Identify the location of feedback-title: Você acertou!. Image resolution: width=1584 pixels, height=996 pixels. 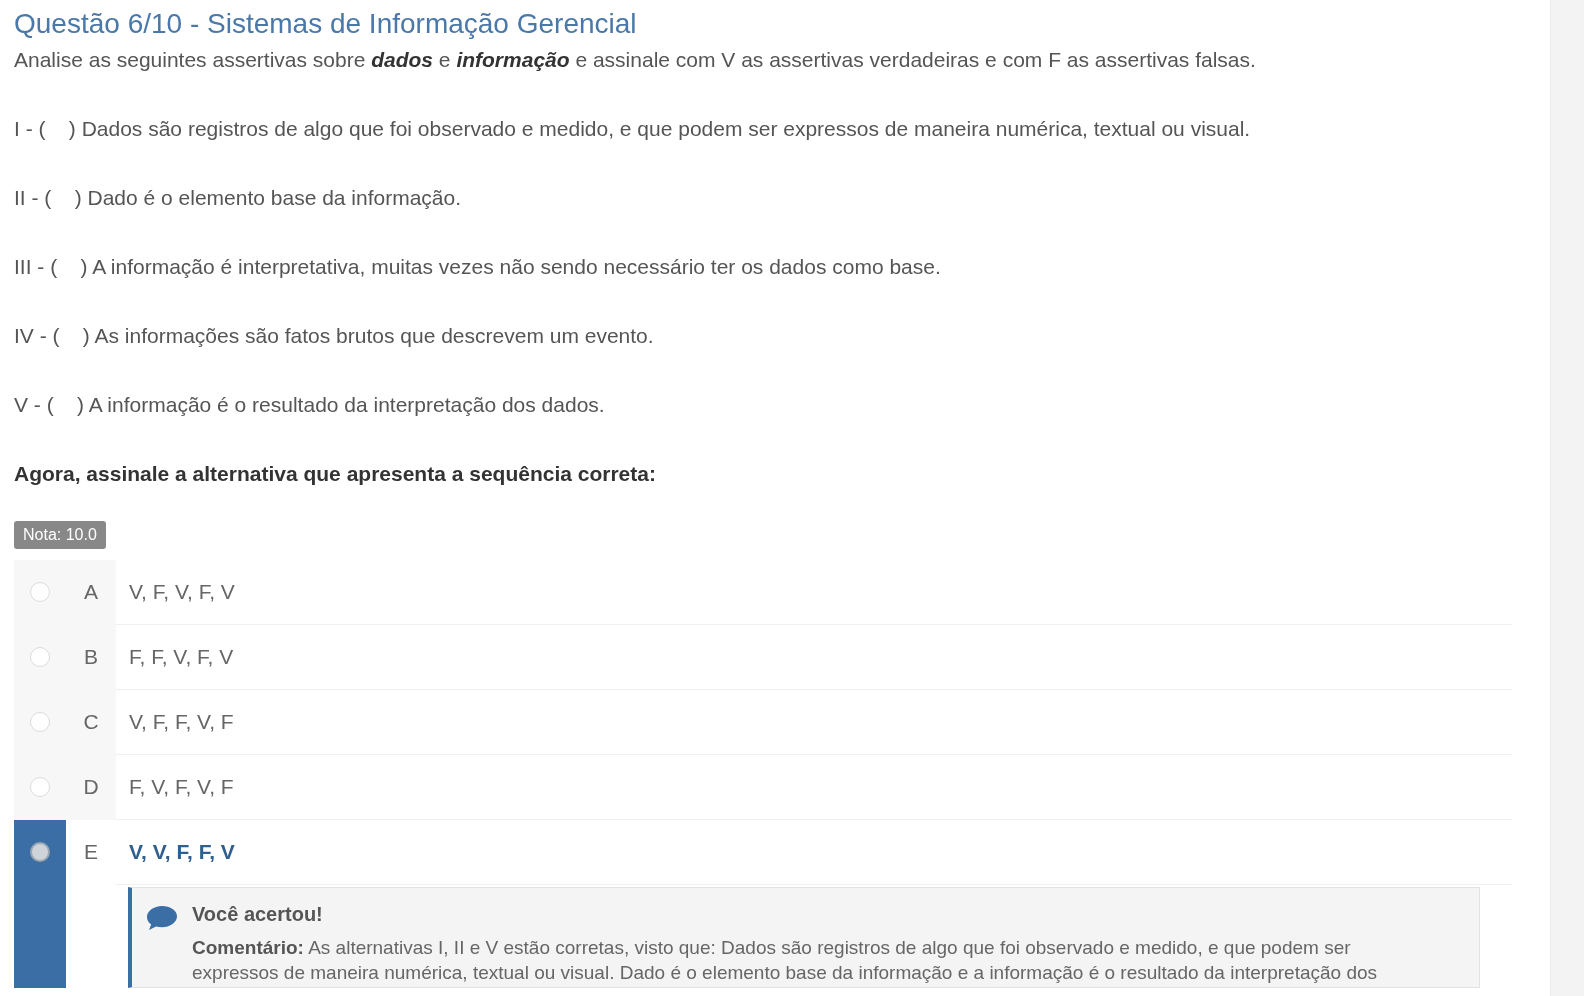
(257, 914).